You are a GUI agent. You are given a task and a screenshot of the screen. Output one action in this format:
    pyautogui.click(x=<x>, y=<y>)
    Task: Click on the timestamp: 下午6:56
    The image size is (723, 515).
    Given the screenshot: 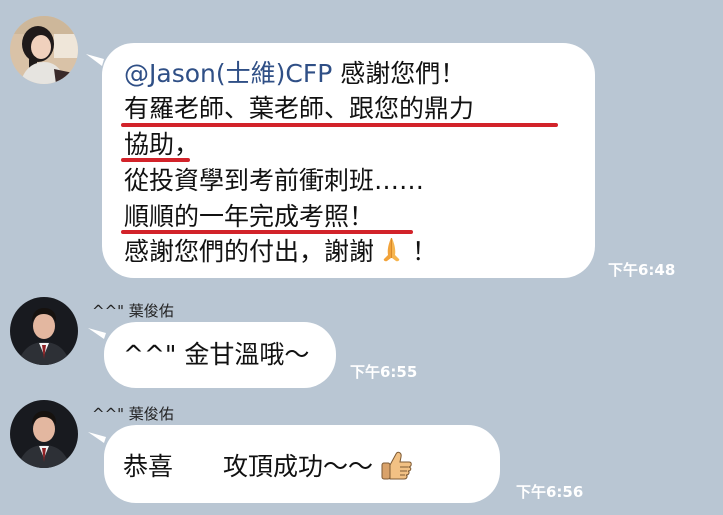 What is the action you would take?
    pyautogui.click(x=550, y=492)
    